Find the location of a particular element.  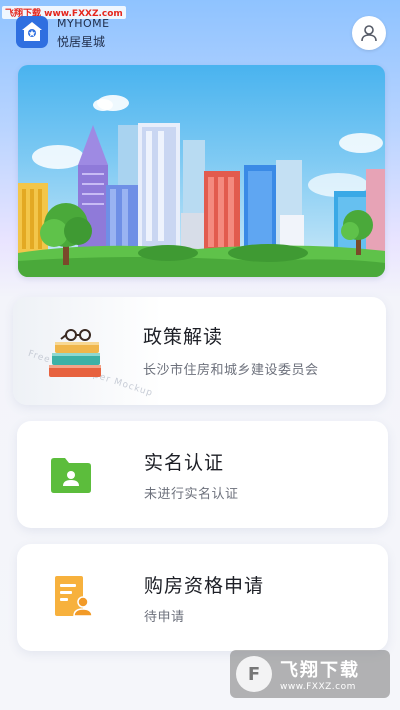

watermark-url: www.FXXZ.com is located at coordinates (318, 687).